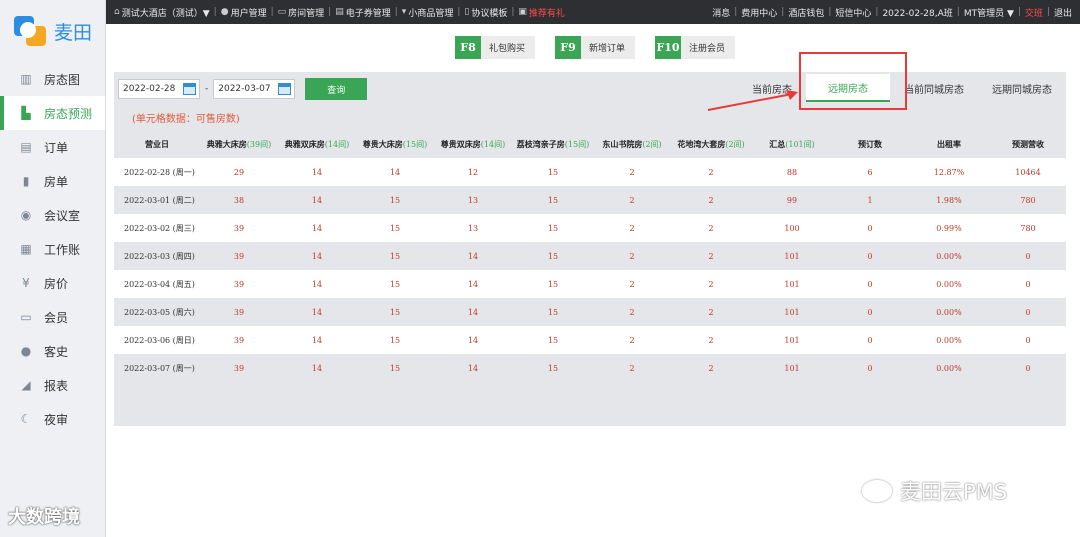 The width and height of the screenshot is (1080, 537). I want to click on topbar-room-mgmt: ▭ 房间管理, so click(301, 12).